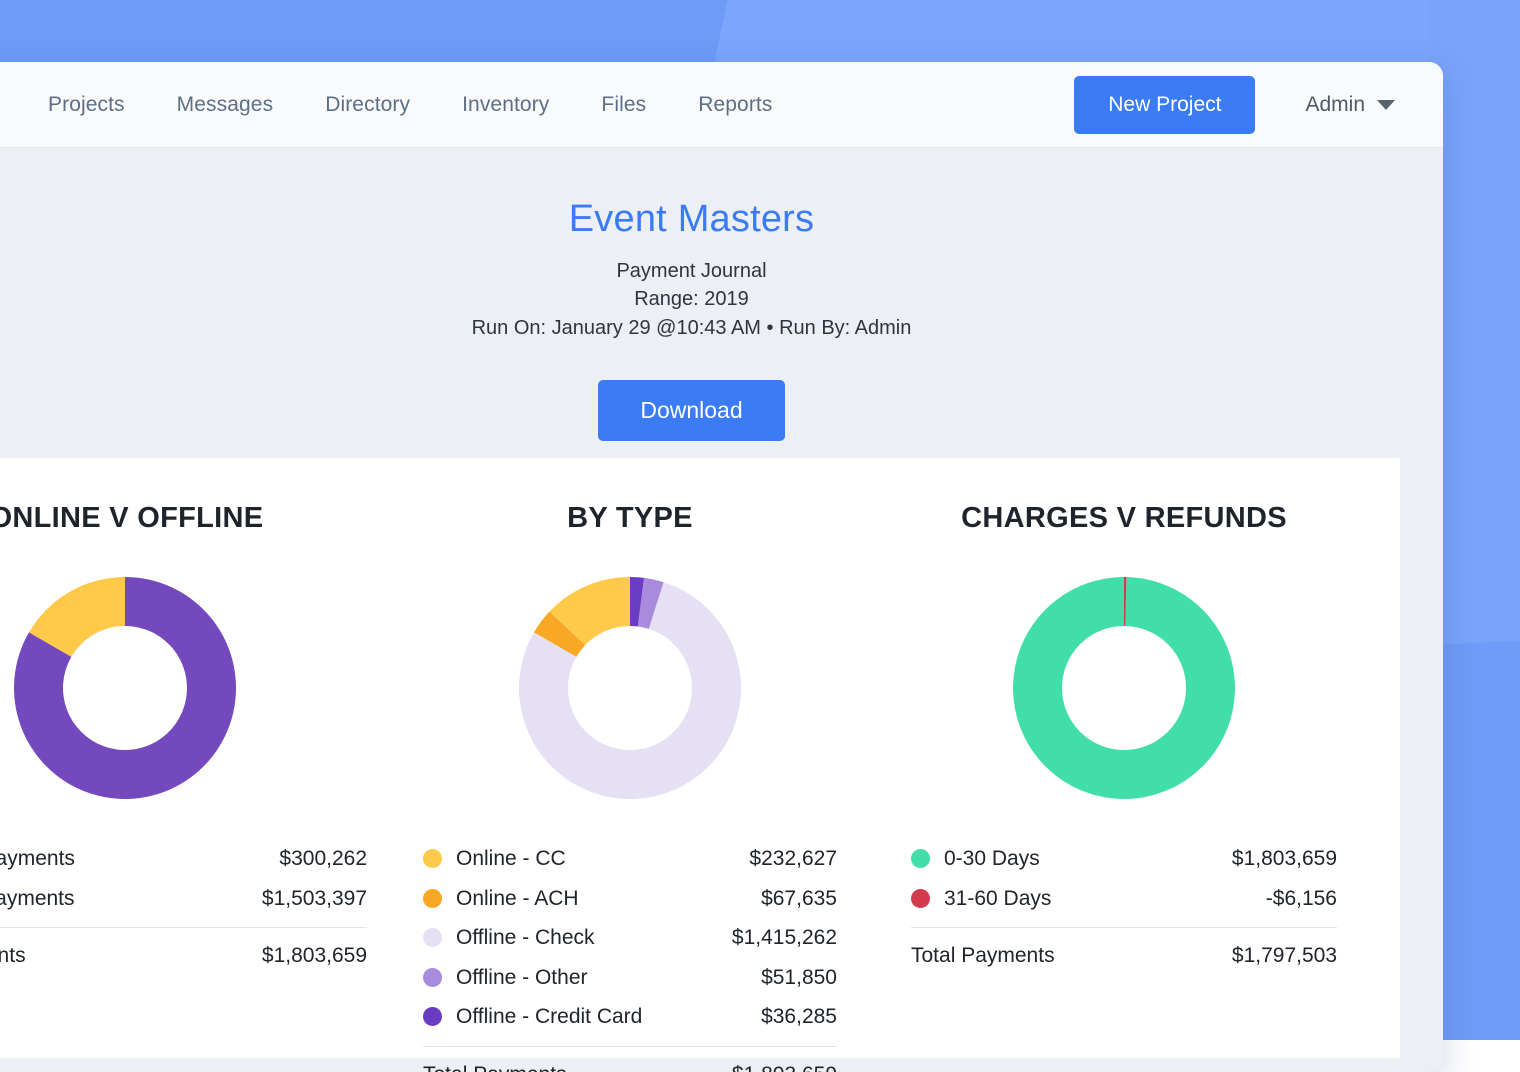 This screenshot has width=1520, height=1072. Describe the element at coordinates (1164, 105) in the screenshot. I see `new-project-button: New Project` at that location.